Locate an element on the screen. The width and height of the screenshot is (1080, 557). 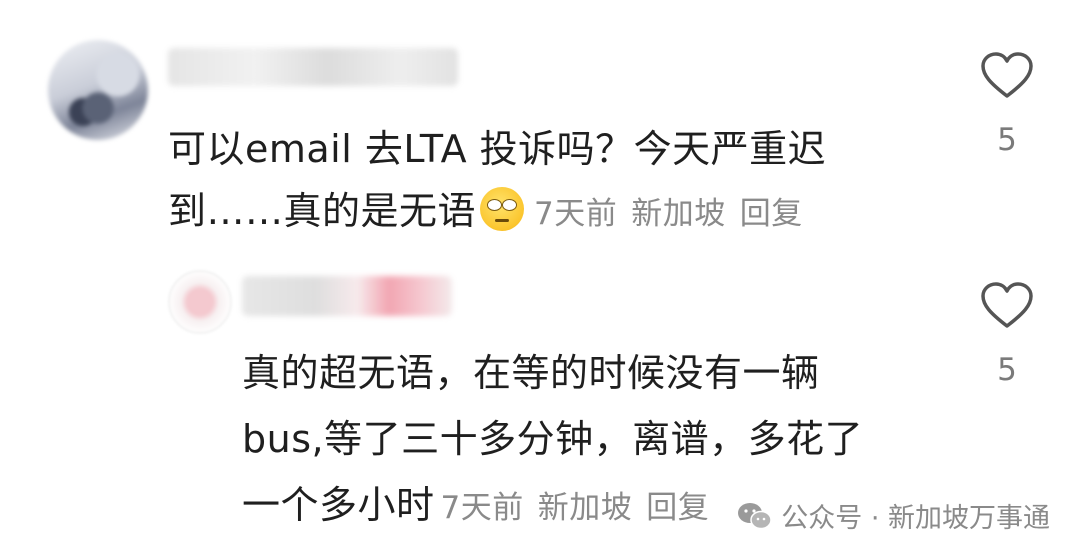
comment-text-fragment: 一个多小时 is located at coordinates (338, 505).